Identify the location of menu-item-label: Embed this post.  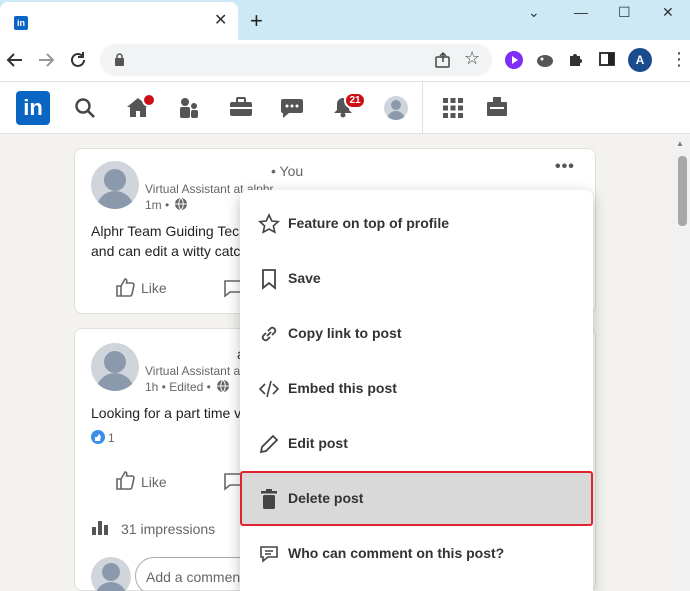
(342, 388).